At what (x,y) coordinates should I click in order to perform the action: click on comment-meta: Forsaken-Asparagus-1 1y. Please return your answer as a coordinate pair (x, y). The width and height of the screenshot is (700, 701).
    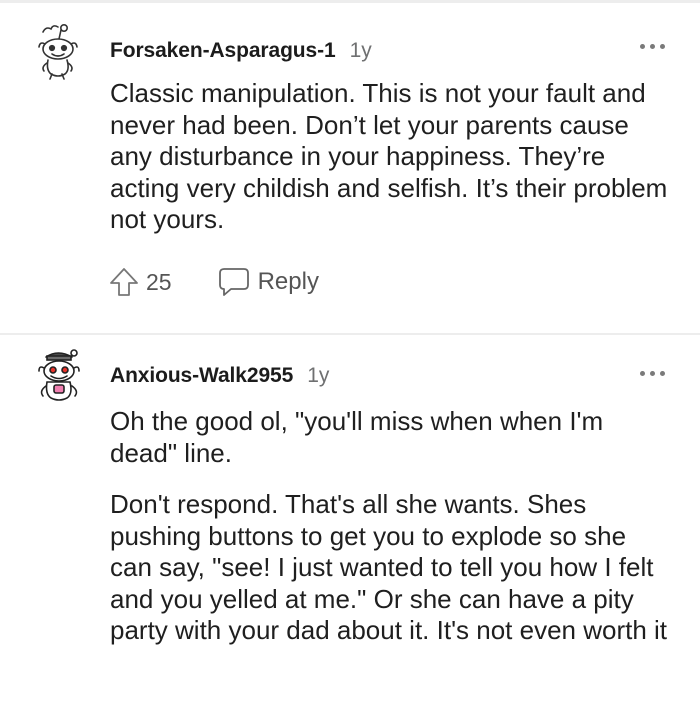
    Looking at the image, I should click on (241, 54).